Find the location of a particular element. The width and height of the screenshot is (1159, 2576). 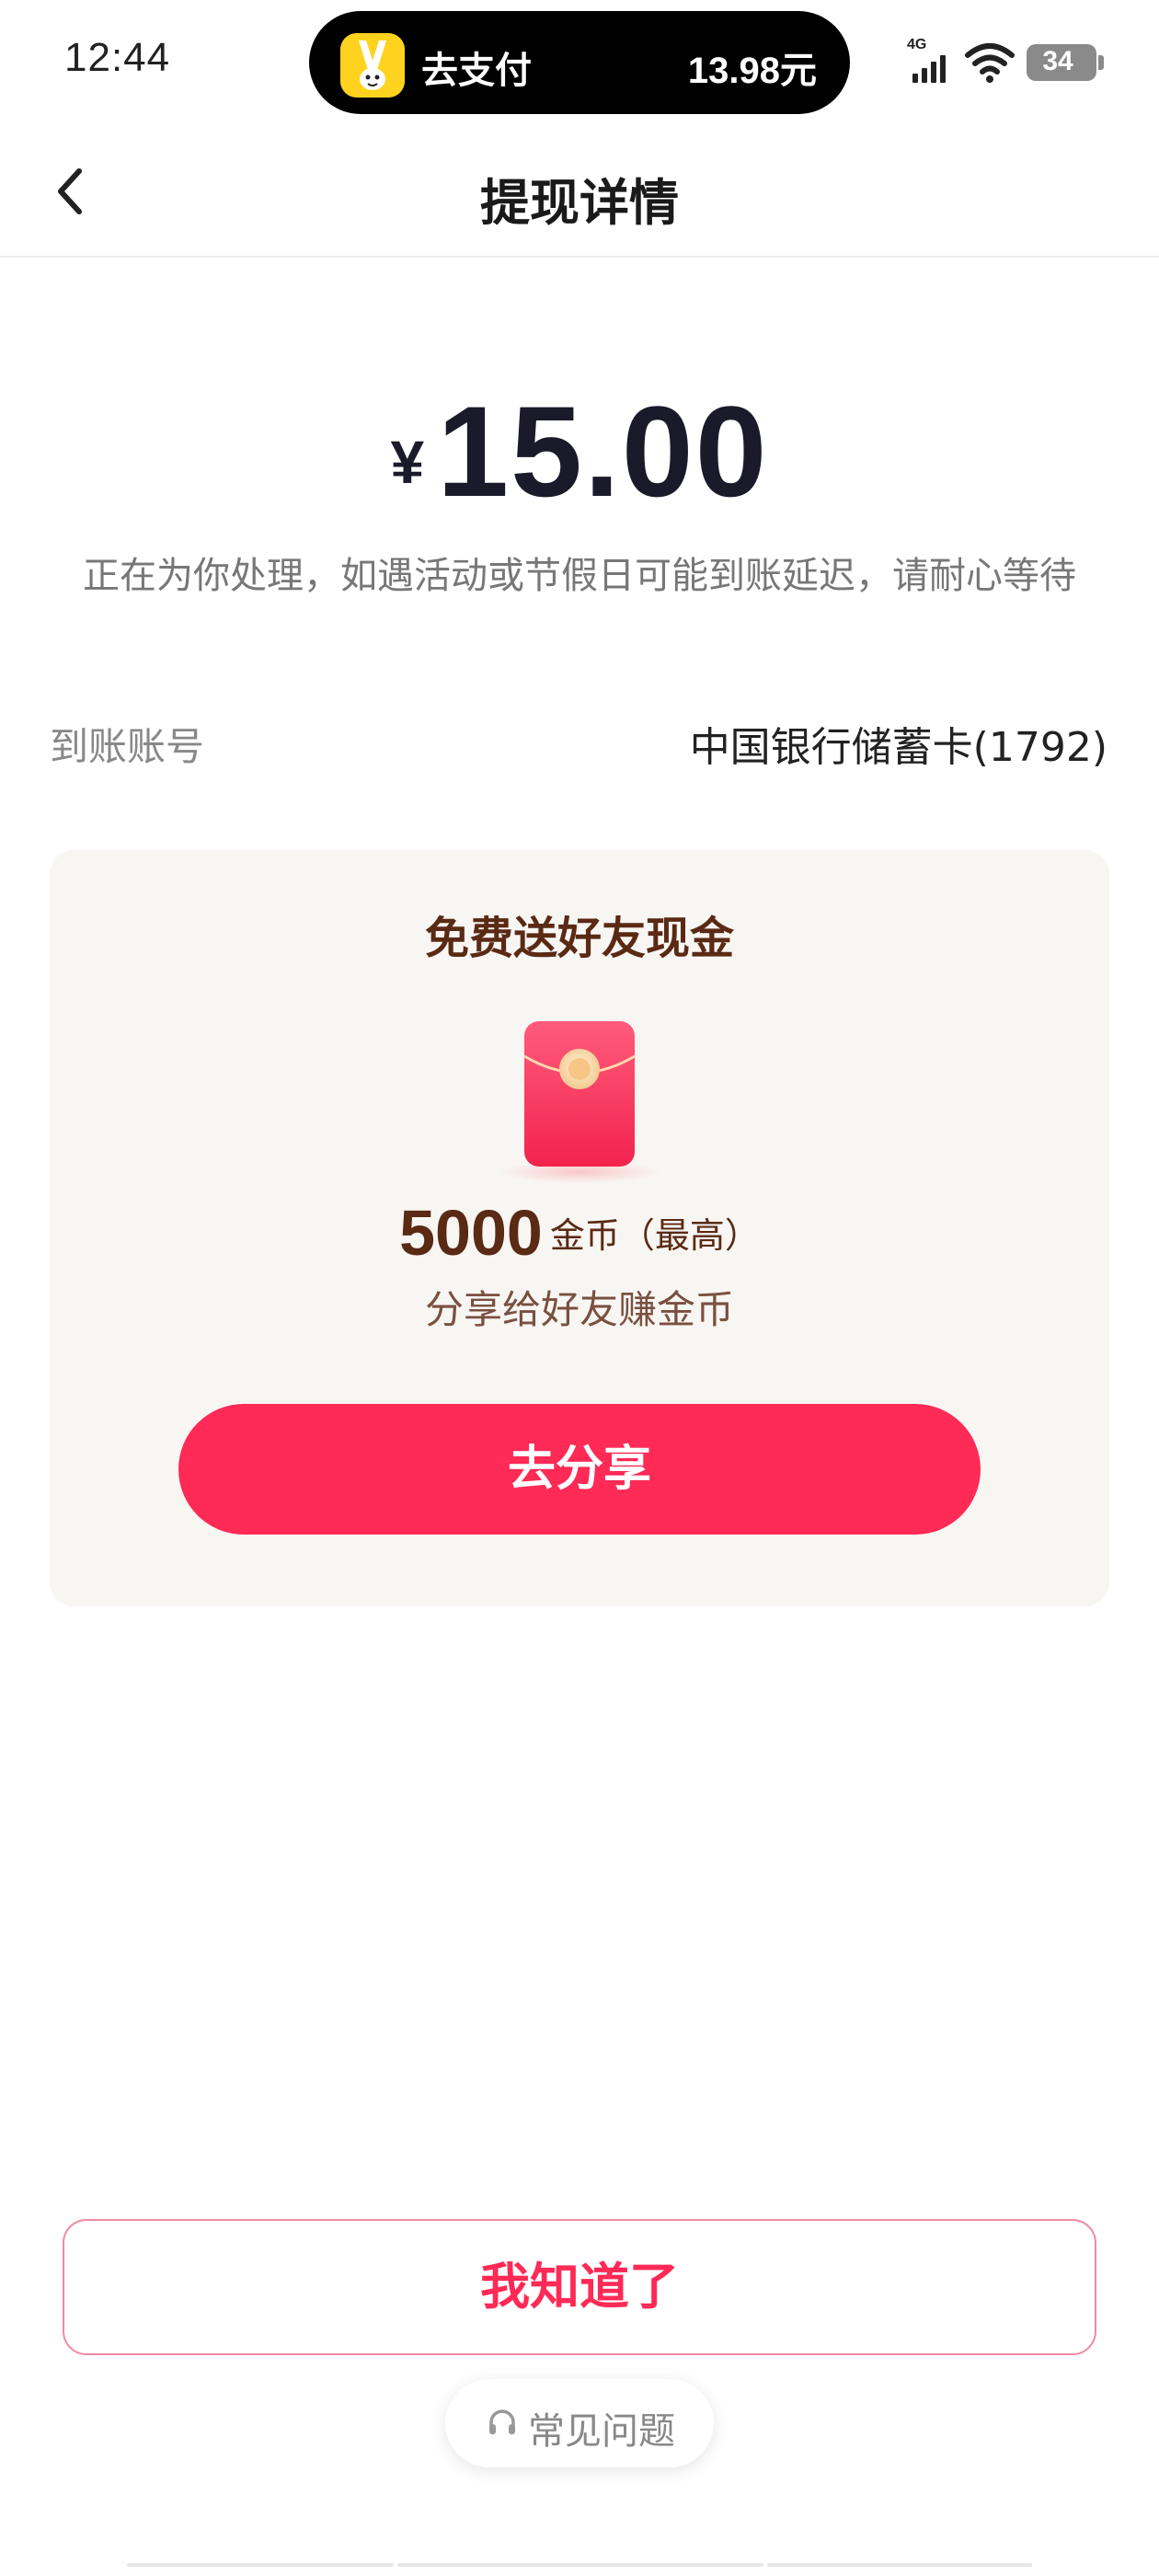

nav-bar: 提现详情 is located at coordinates (579, 191).